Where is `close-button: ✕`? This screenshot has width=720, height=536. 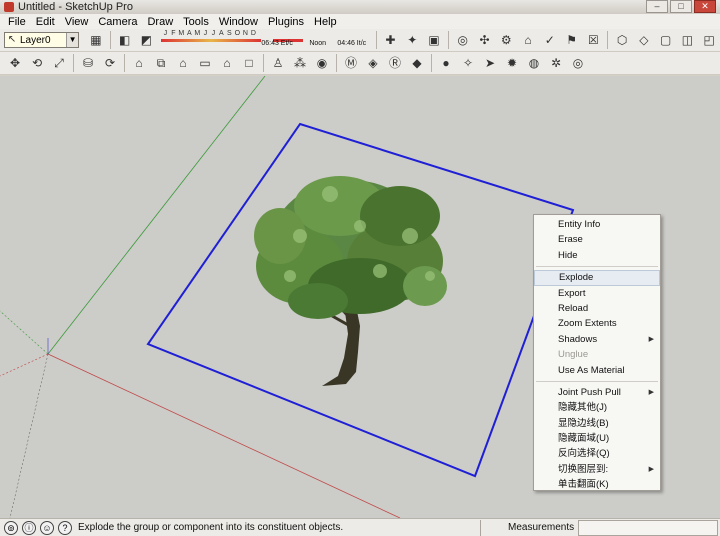
close-button: ✕ is located at coordinates (705, 6).